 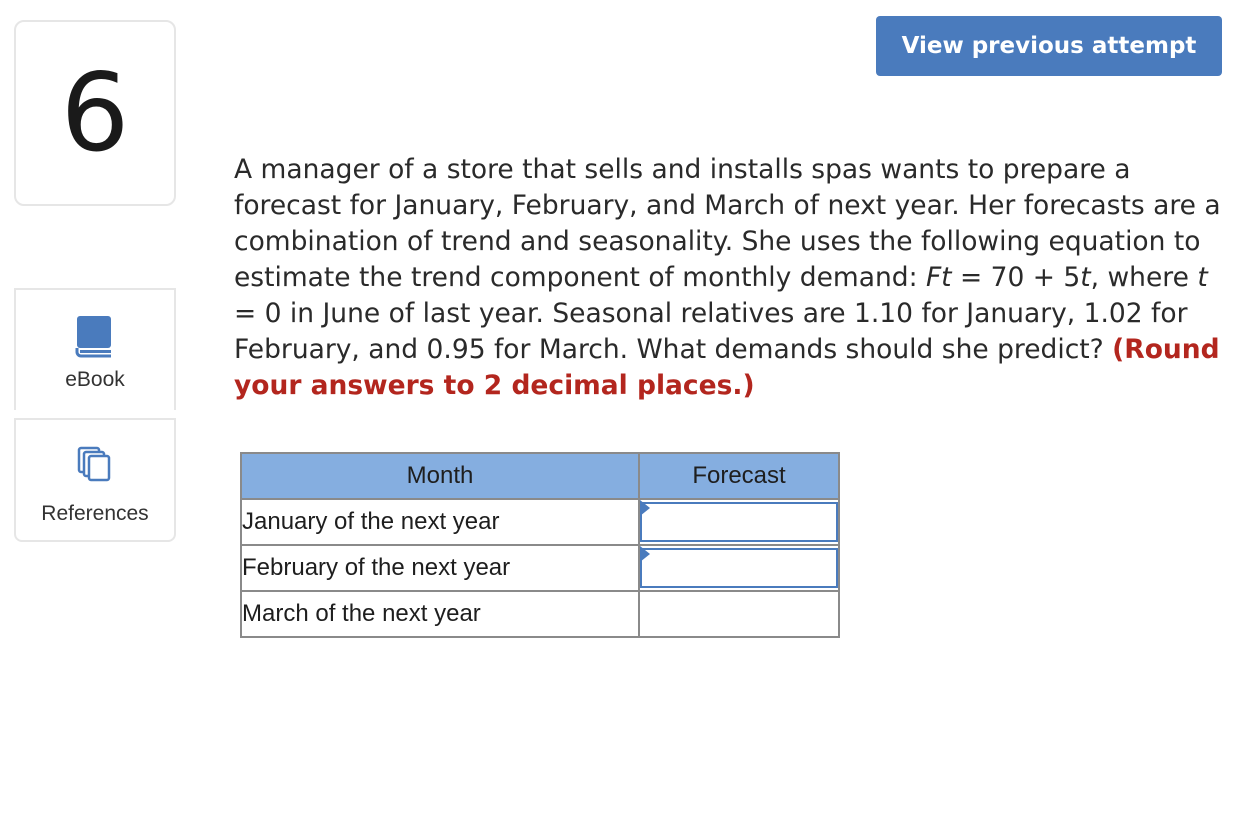 I want to click on ft-variable: Ft, so click(x=938, y=277).